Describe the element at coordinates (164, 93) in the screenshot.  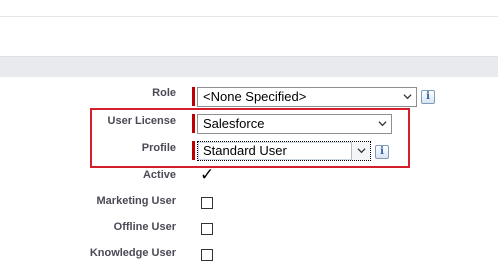
I see `role-label: Role` at that location.